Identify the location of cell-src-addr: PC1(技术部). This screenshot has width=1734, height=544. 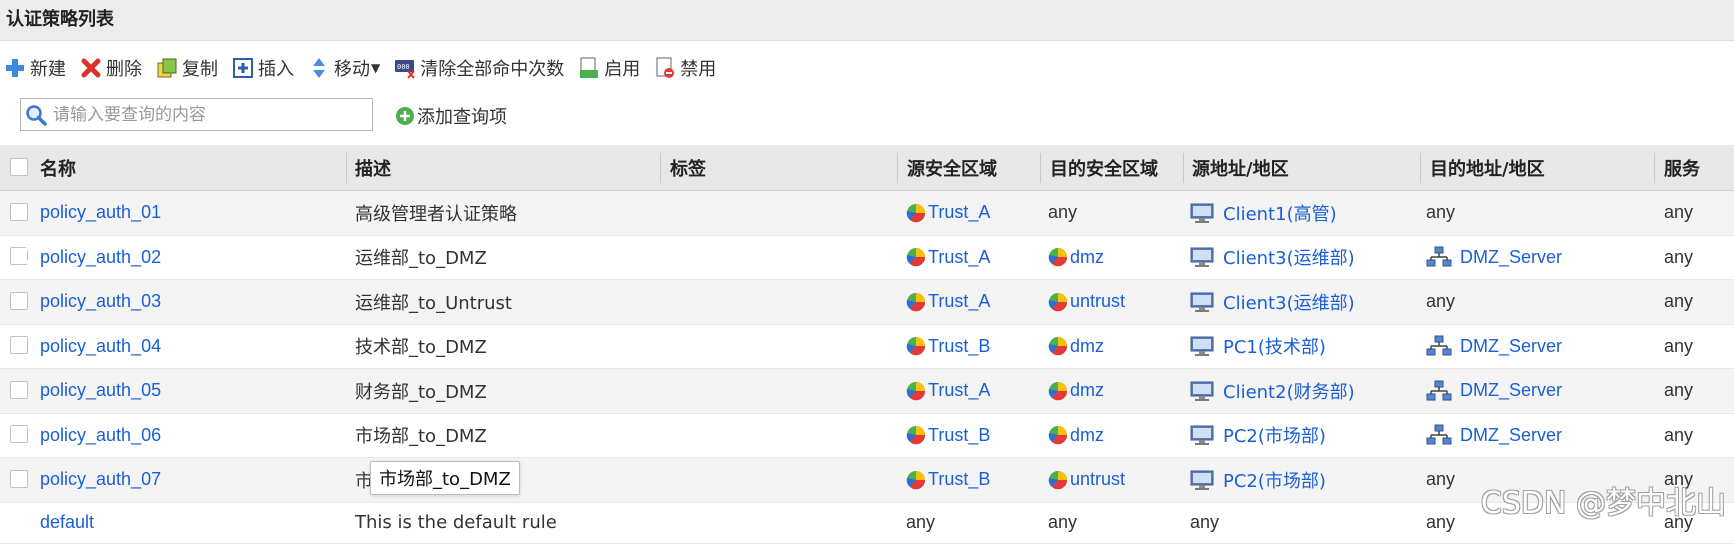
(1258, 347).